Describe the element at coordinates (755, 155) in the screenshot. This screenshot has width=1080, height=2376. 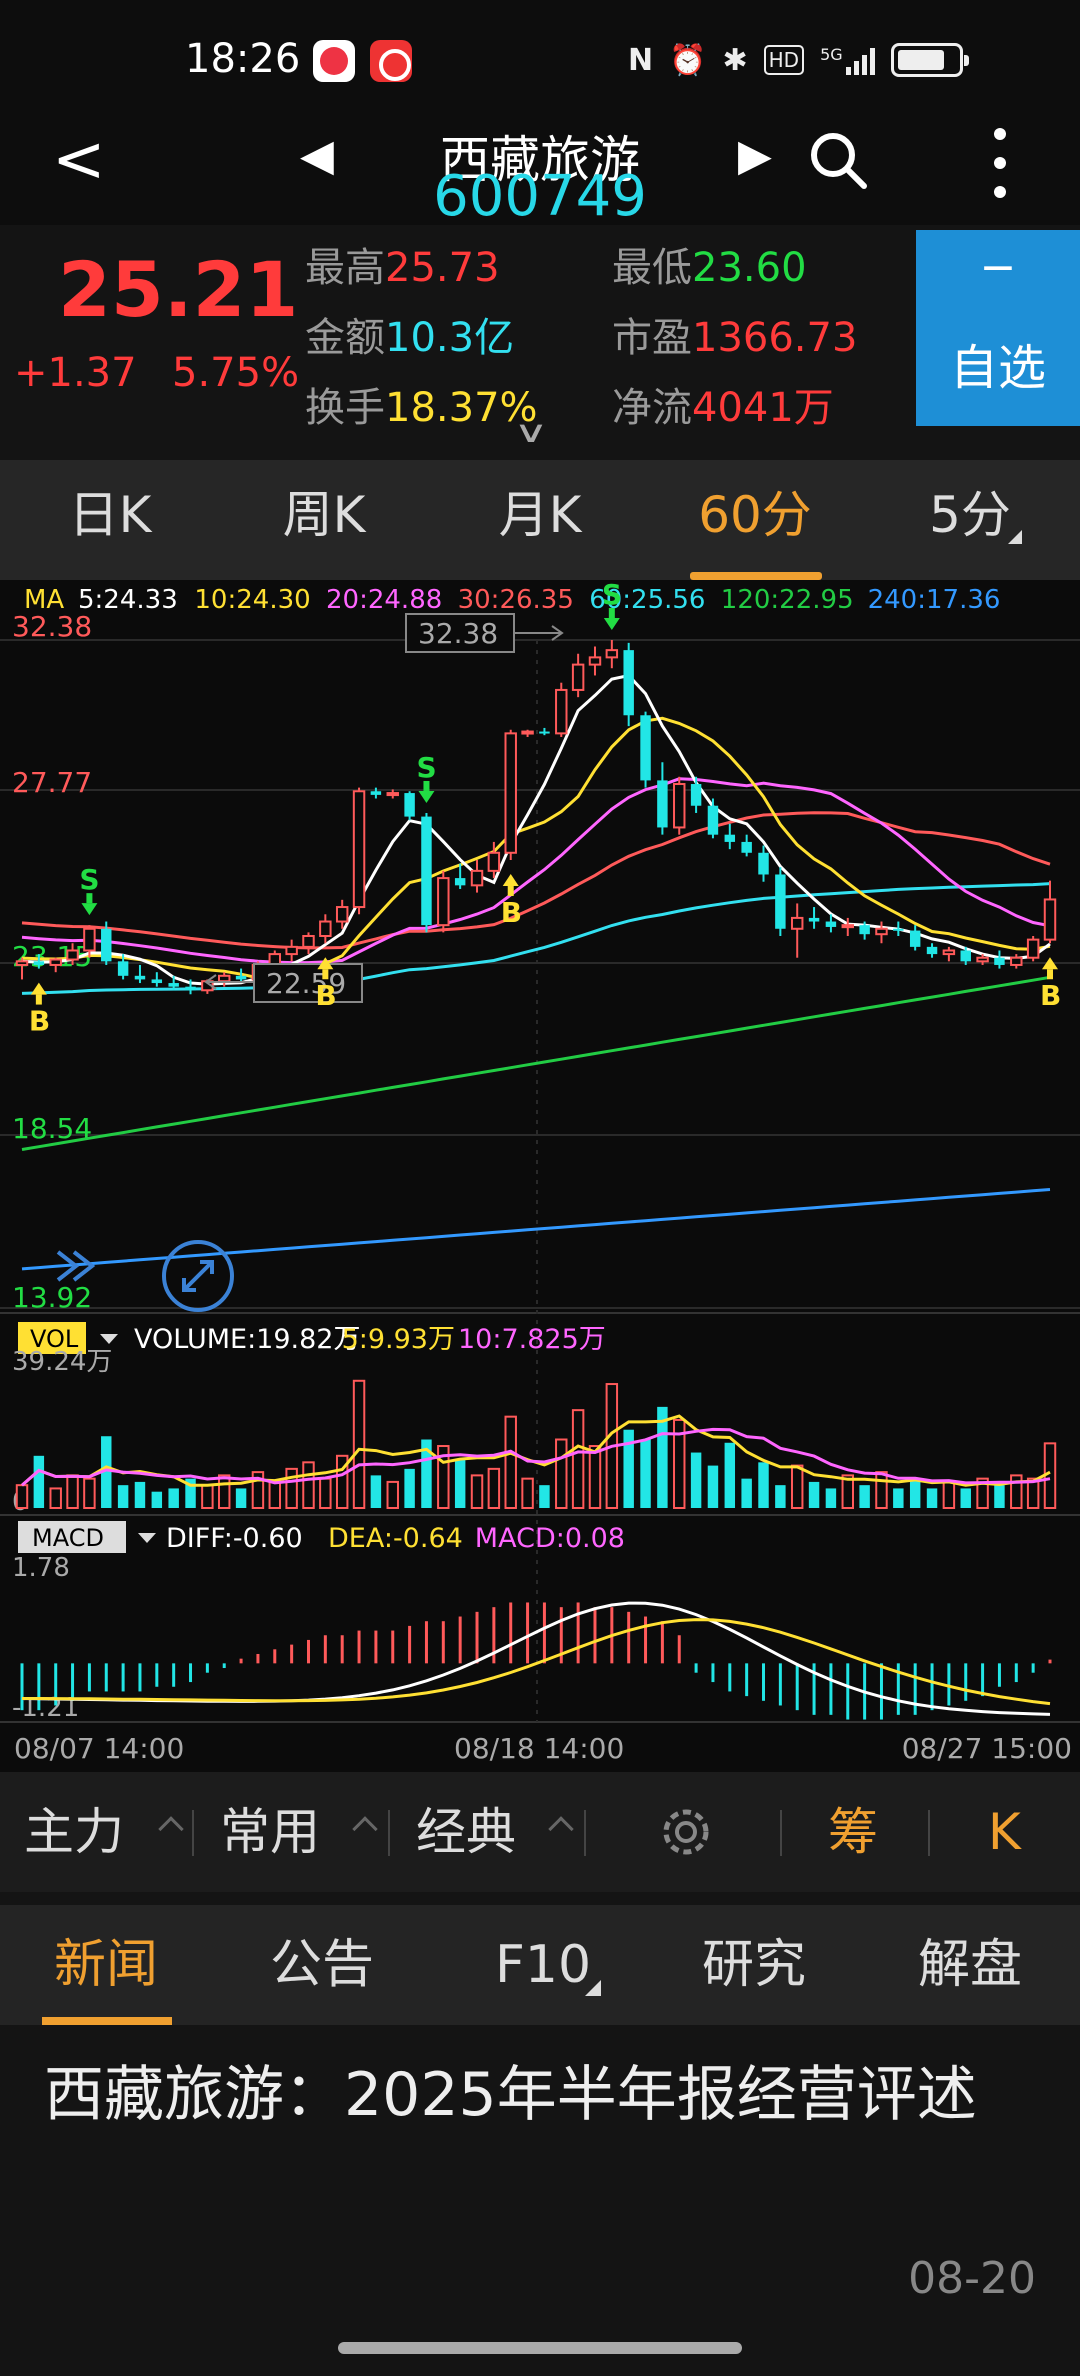
I see `next-stock-icon: ▶` at that location.